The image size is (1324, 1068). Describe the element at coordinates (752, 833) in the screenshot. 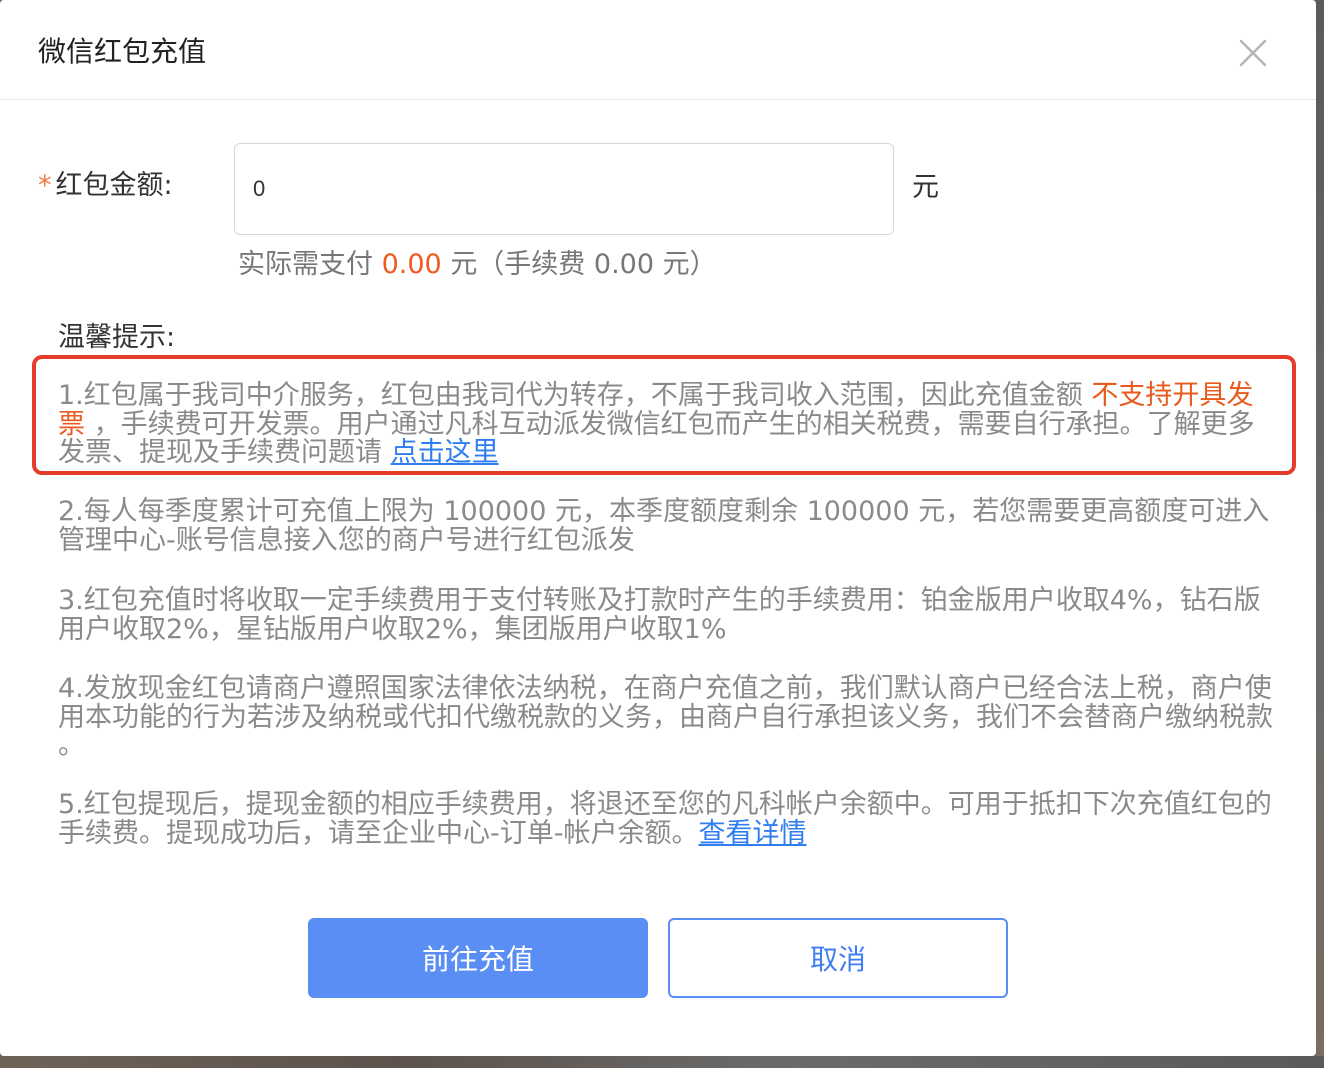

I see `view-details-link: 查看详情` at that location.